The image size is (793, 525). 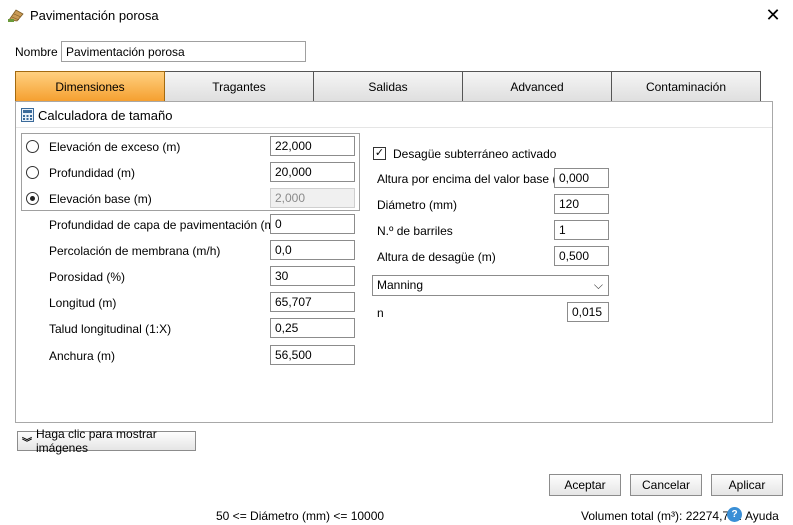 What do you see at coordinates (394, 115) in the screenshot?
I see `size-calculator-header: Calculadora de tamaño` at bounding box center [394, 115].